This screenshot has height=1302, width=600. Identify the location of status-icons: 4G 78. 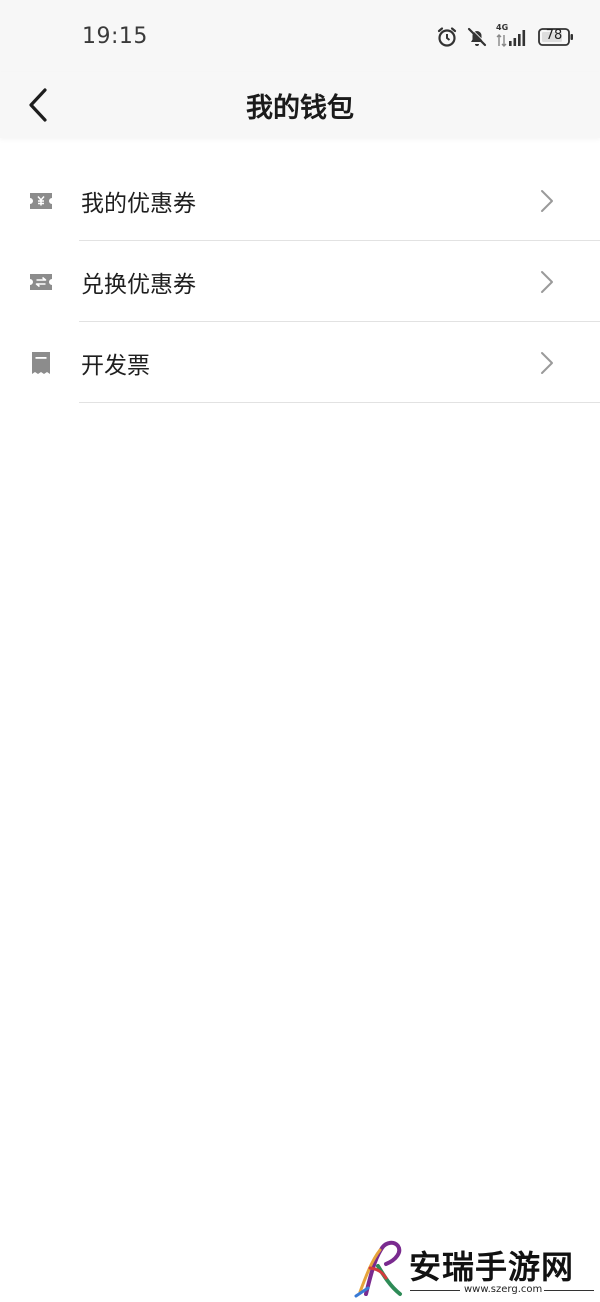
(505, 36).